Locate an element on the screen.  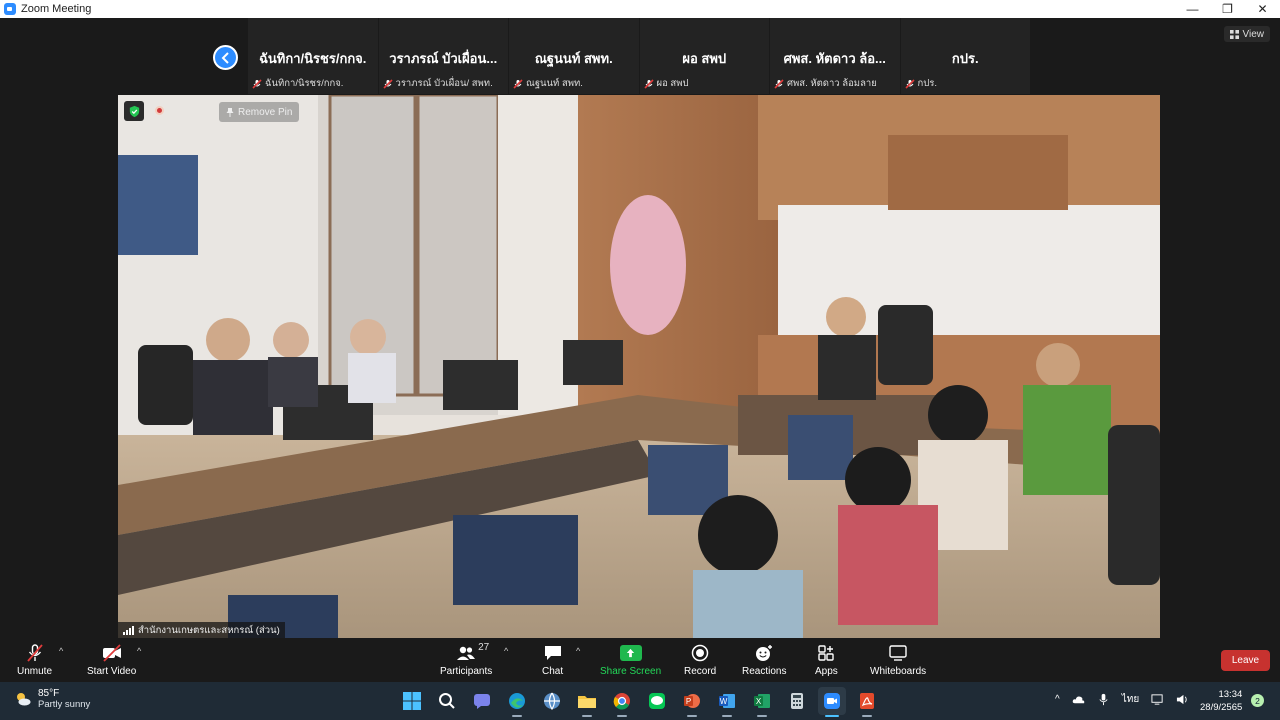
participant-tile: ศพส. หัตดาว ล้อ... ศพส. หัตดาว ล้อมลาย is located at coordinates (835, 56).